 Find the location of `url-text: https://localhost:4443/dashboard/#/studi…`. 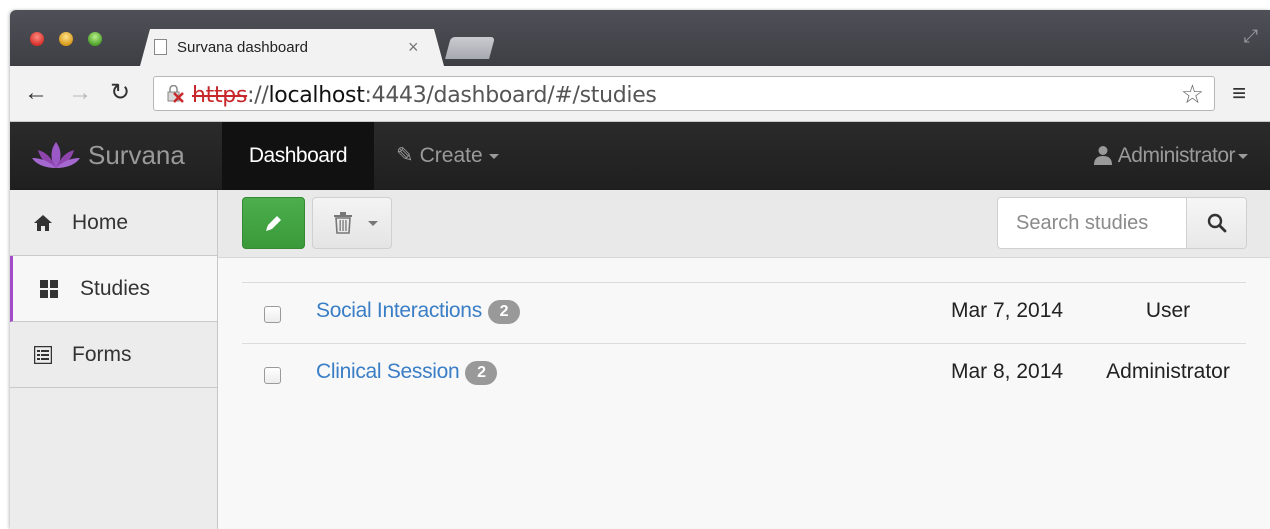

url-text: https://localhost:4443/dashboard/#/studi… is located at coordinates (424, 95).